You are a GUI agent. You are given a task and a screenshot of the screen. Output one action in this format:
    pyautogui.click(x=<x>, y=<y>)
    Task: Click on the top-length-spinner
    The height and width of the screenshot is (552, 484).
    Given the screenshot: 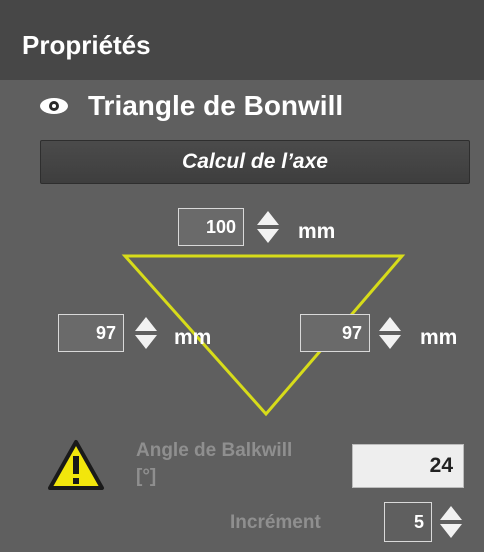 What is the action you would take?
    pyautogui.click(x=268, y=227)
    